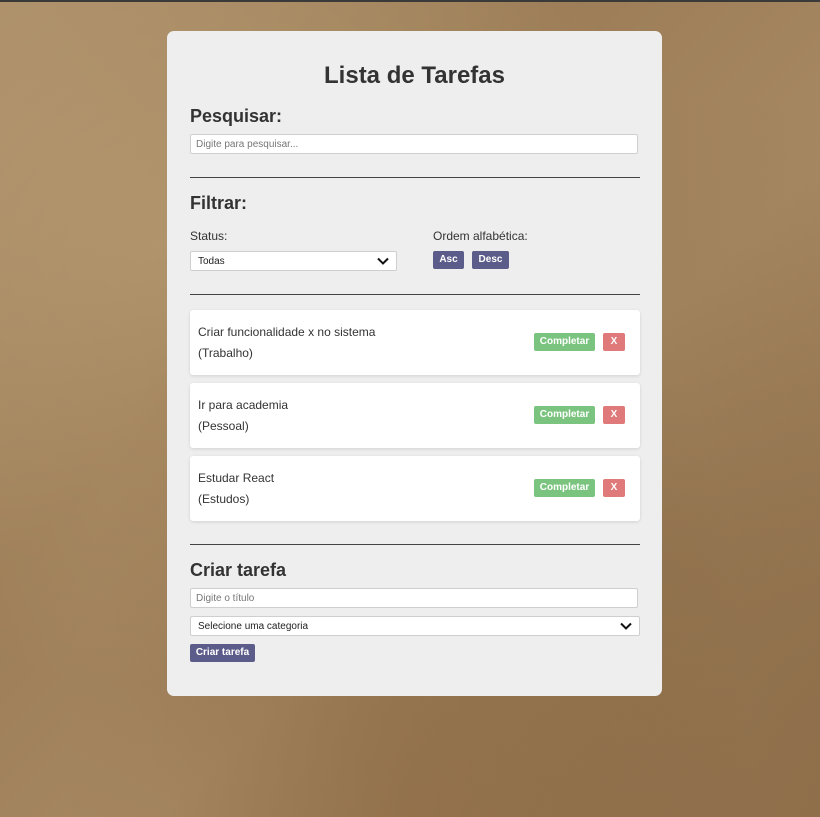 This screenshot has height=817, width=820. What do you see at coordinates (224, 499) in the screenshot?
I see `task-category: (Estudos)` at bounding box center [224, 499].